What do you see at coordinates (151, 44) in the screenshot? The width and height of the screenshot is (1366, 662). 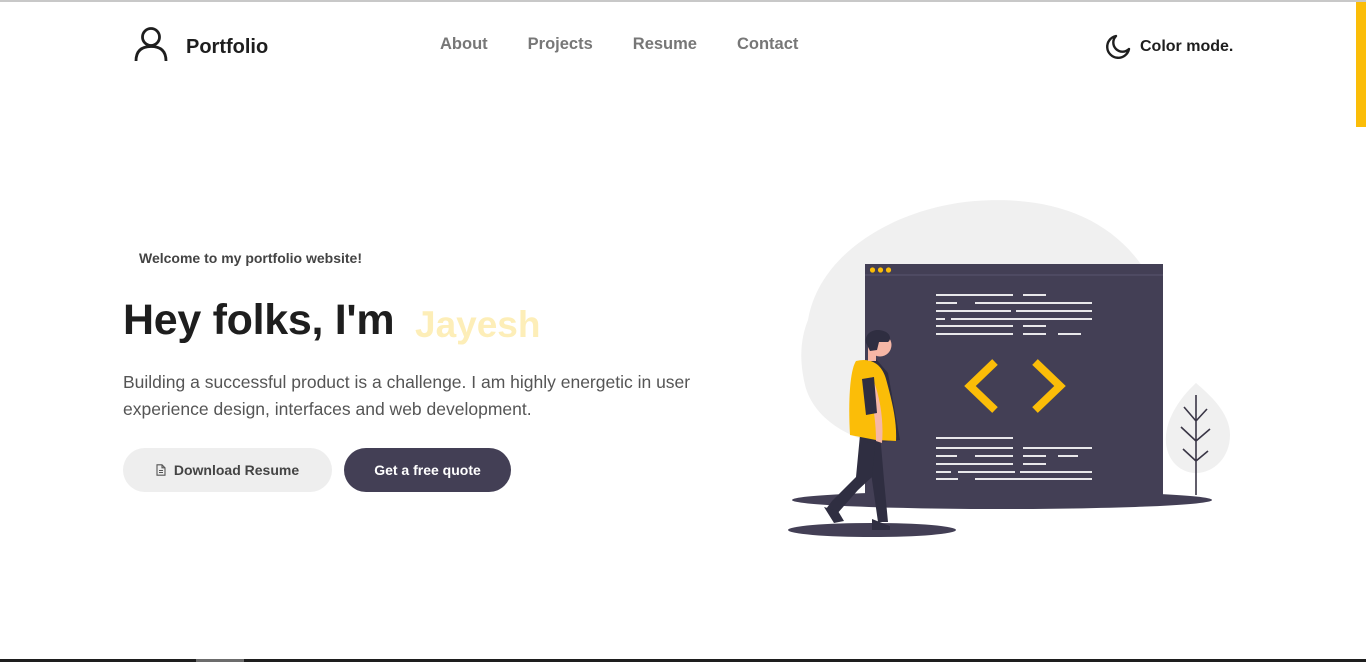 I see `user-outline-icon` at bounding box center [151, 44].